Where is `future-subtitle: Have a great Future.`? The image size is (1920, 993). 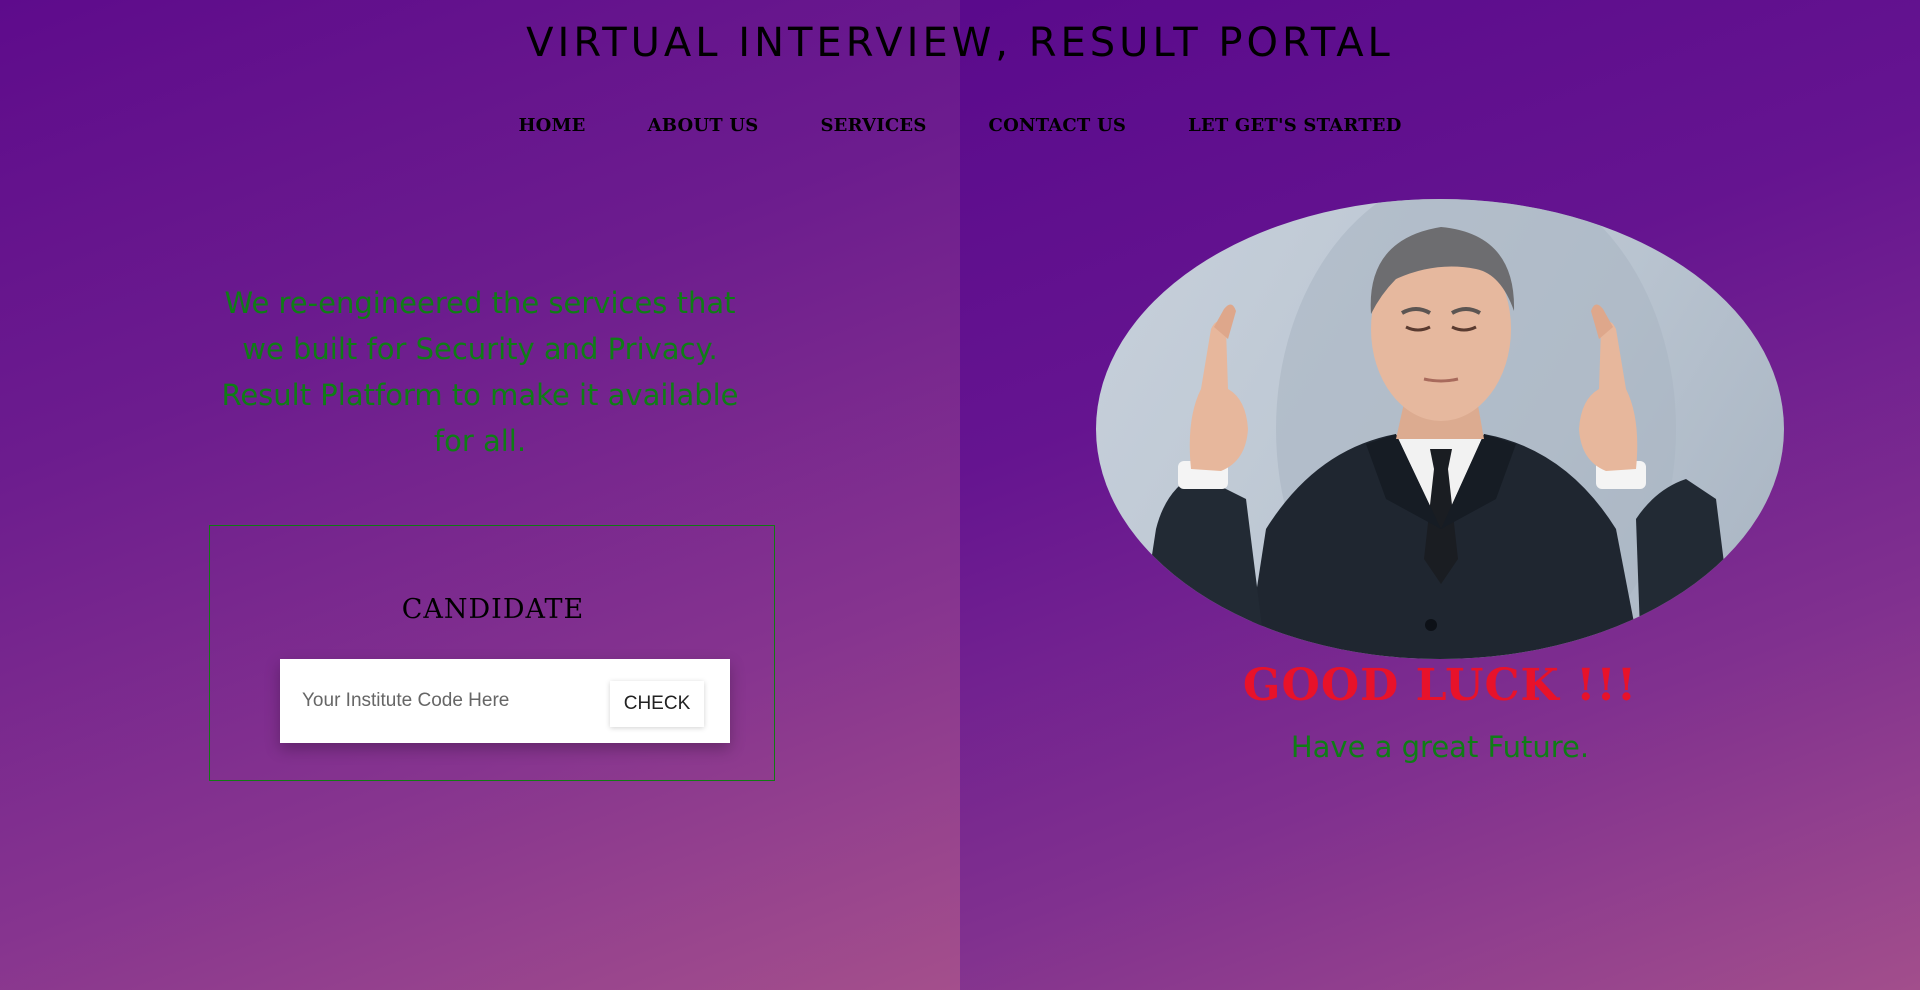
future-subtitle: Have a great Future. is located at coordinates (1440, 747).